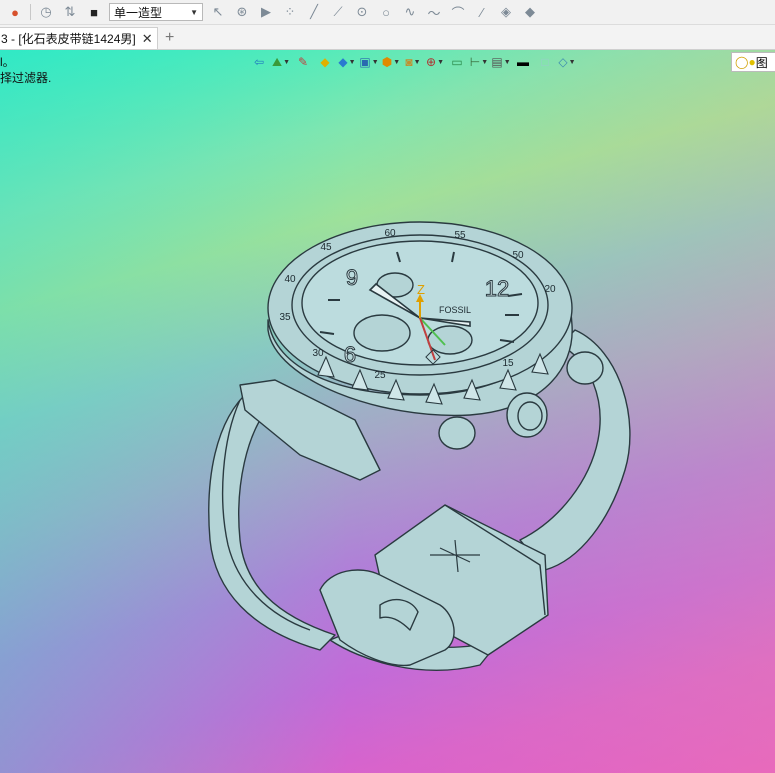 This screenshot has height=773, width=775. Describe the element at coordinates (169, 38) in the screenshot. I see `new-tab-button: +` at that location.